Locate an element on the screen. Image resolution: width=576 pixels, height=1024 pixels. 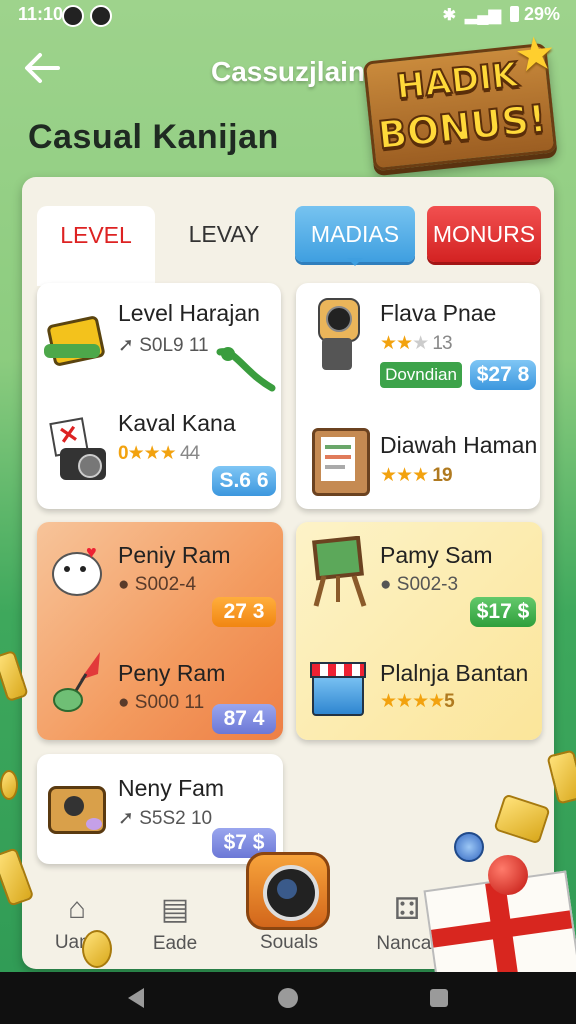
item-code-value: S5S2 10 is located at coordinates (176, 818).